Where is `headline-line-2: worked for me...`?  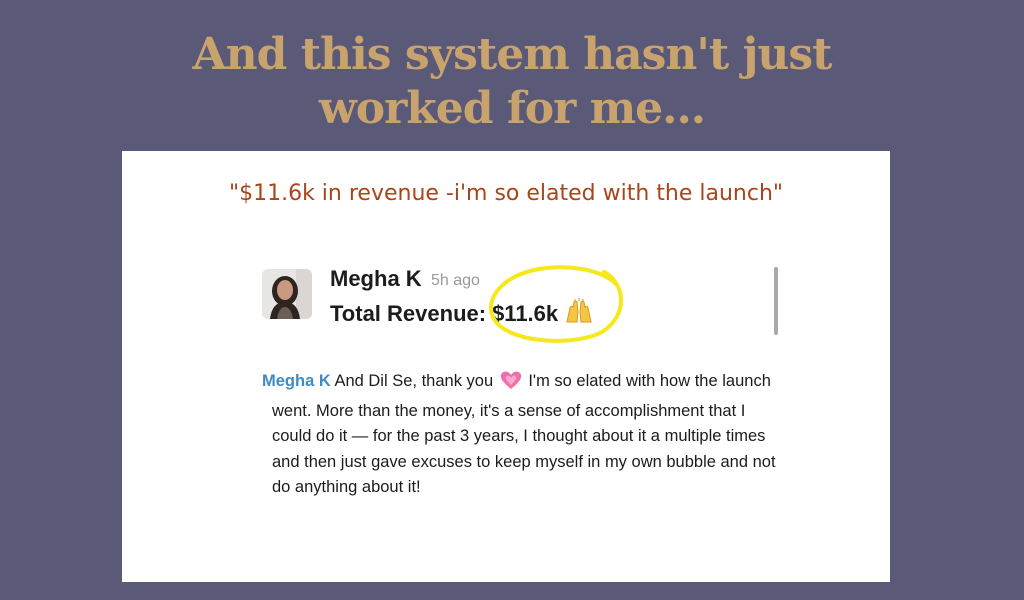
headline-line-2: worked for me... is located at coordinates (512, 108).